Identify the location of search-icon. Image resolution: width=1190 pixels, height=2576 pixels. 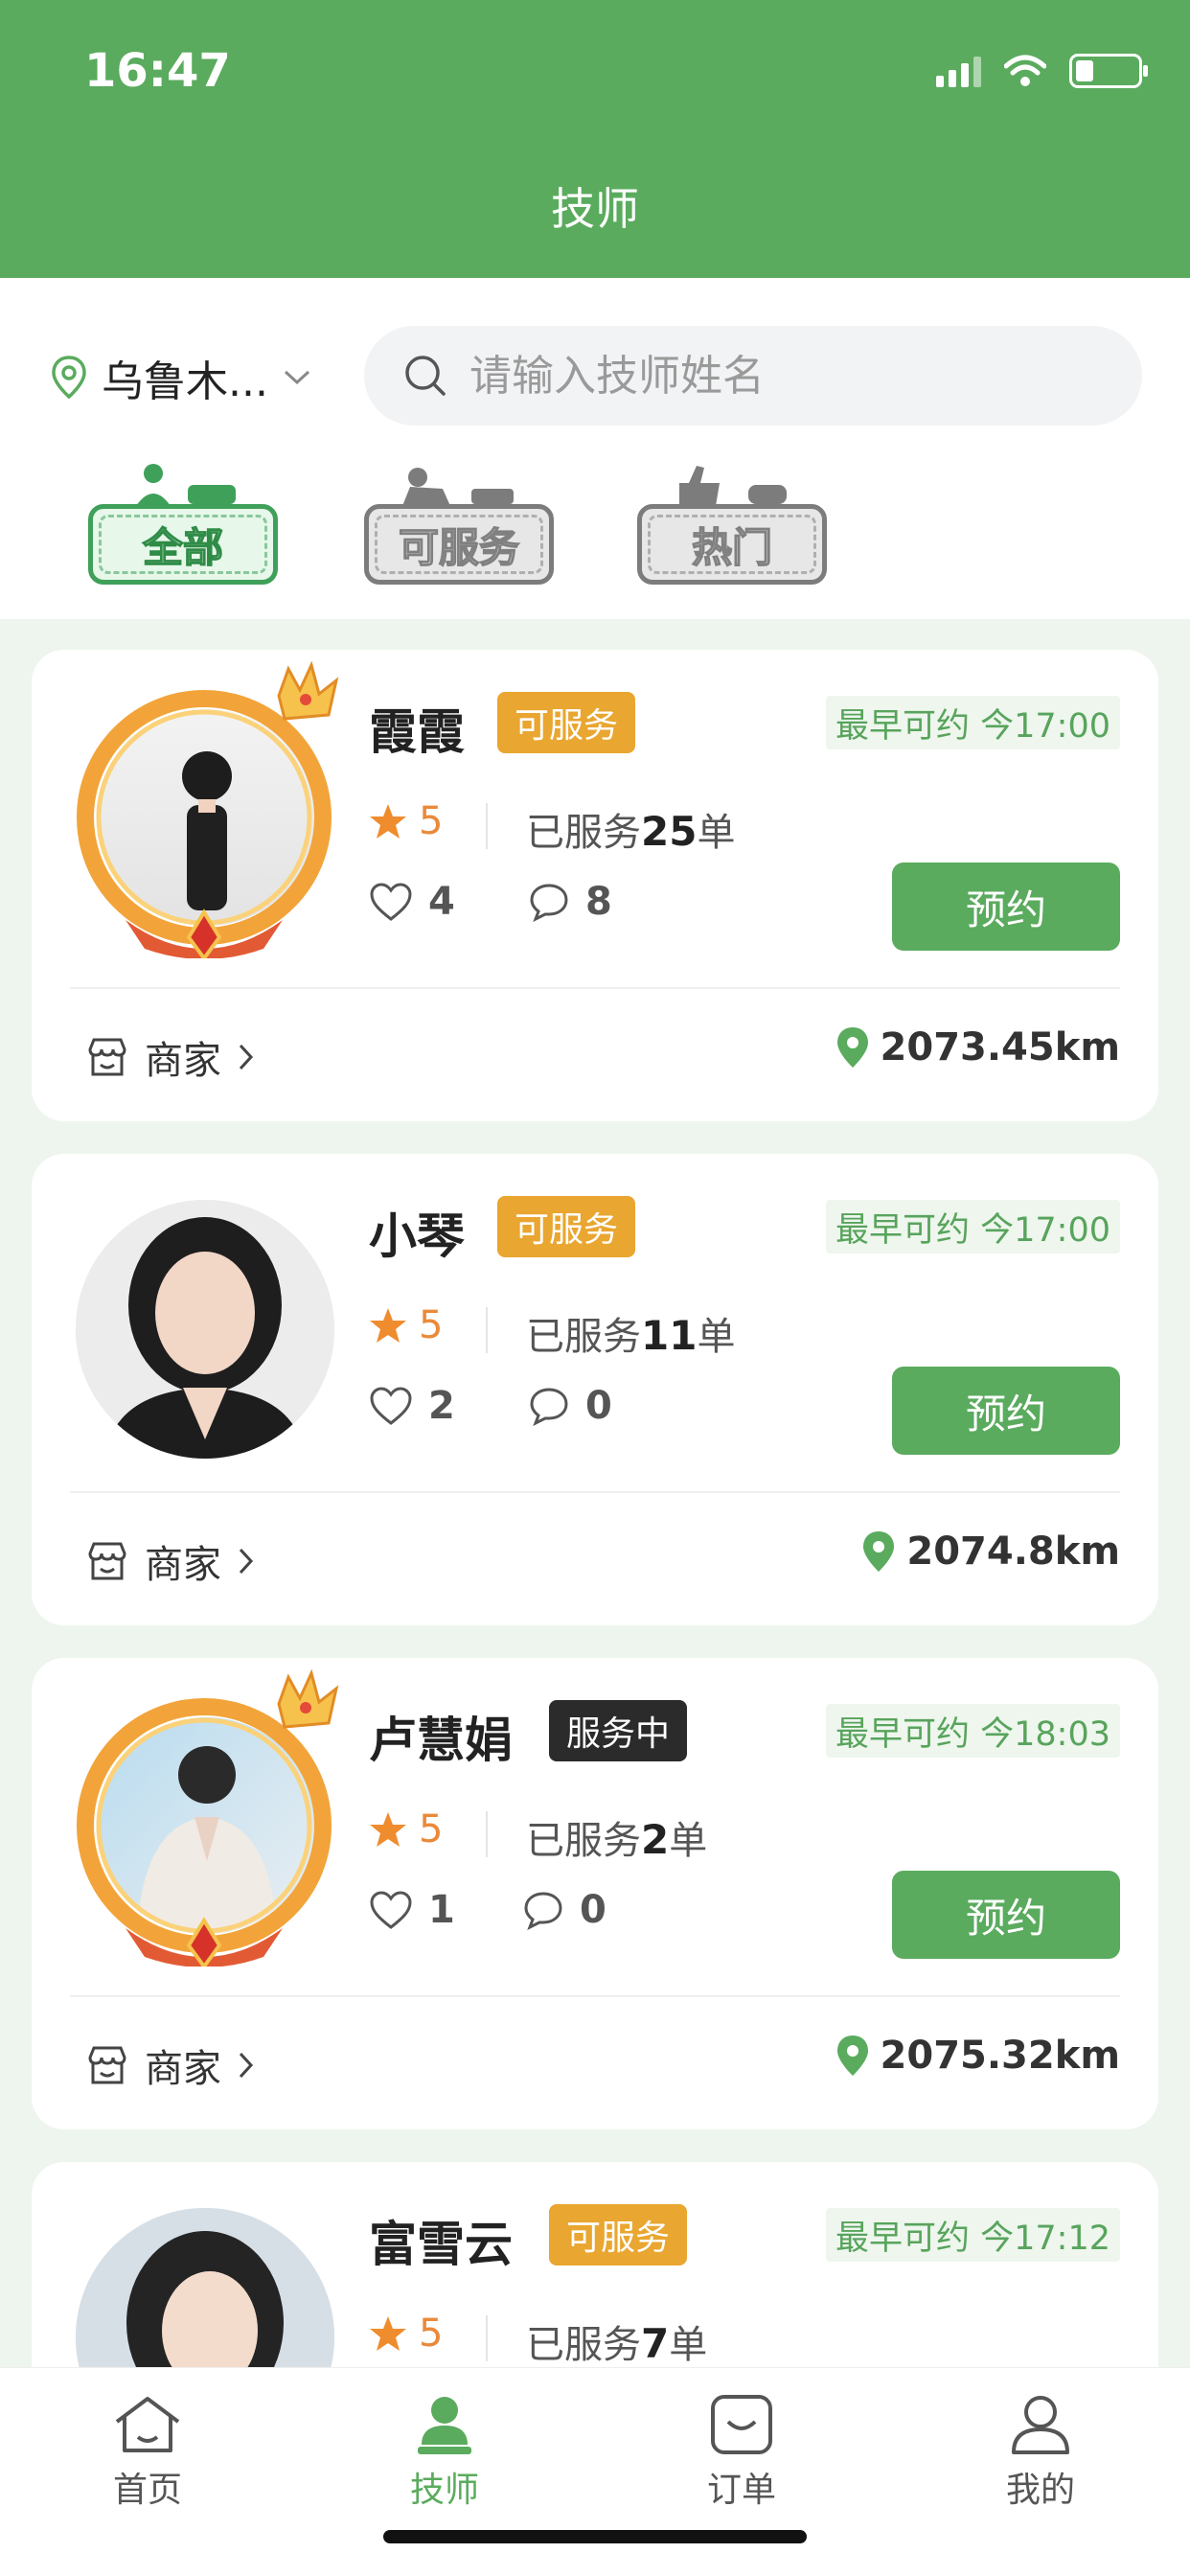
(426, 376).